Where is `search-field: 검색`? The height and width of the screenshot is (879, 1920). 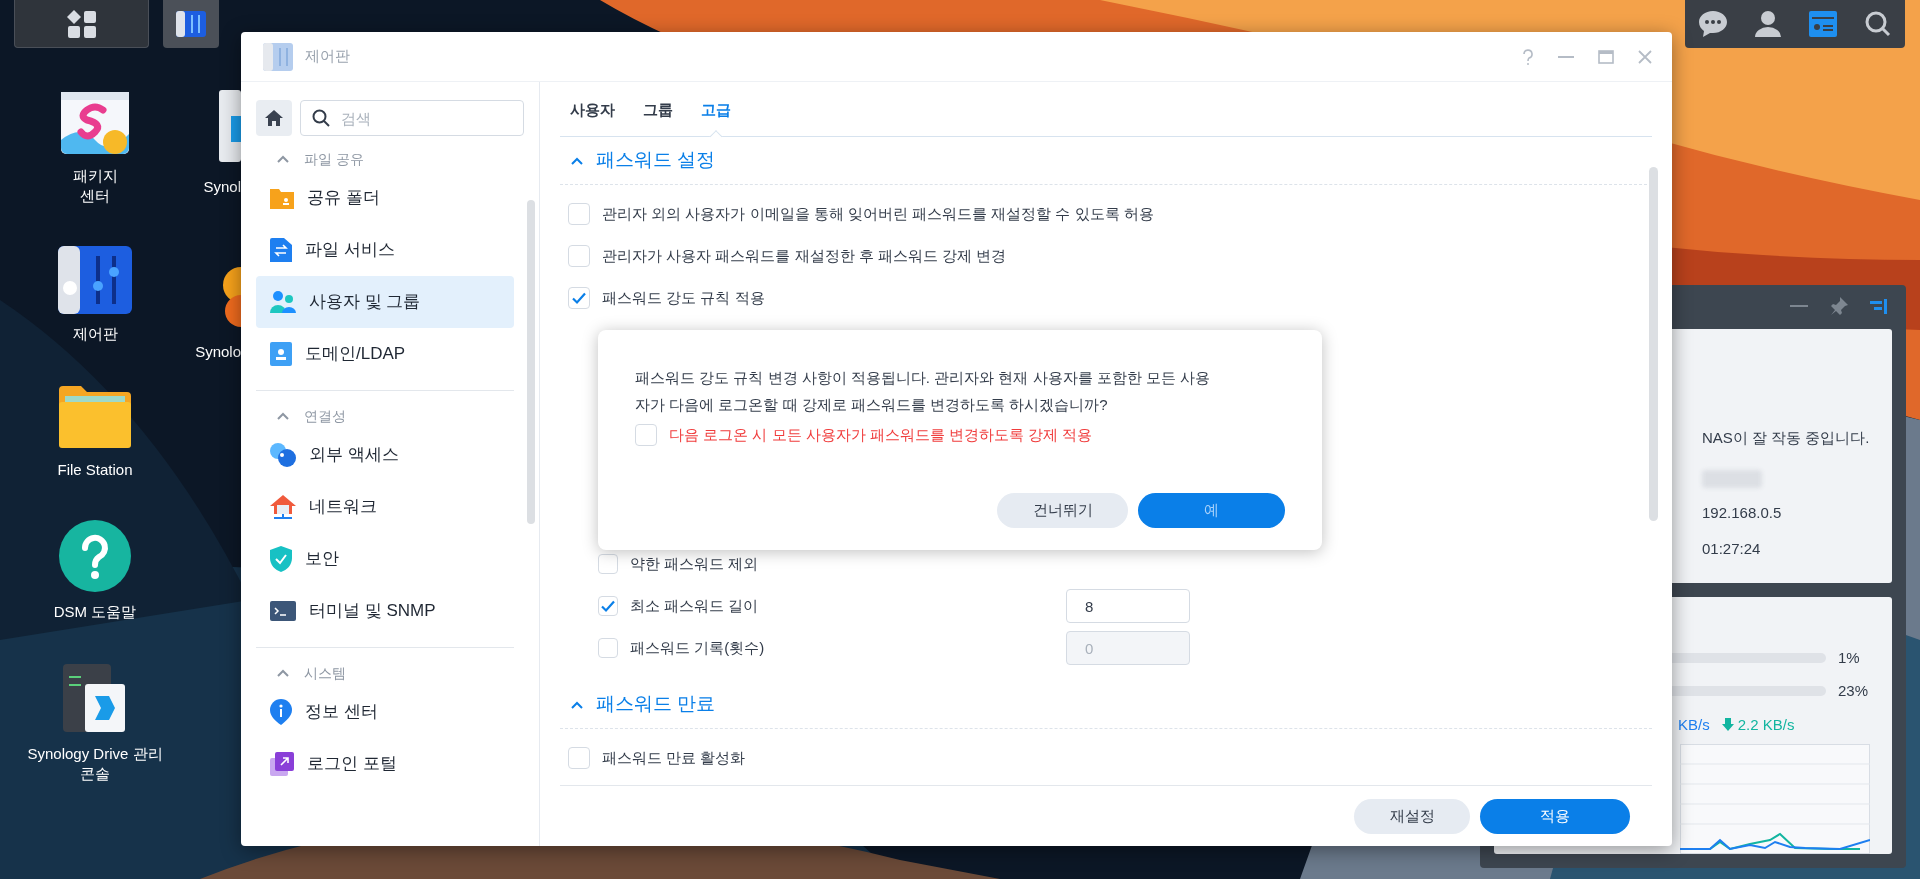
search-field: 검색 is located at coordinates (412, 118).